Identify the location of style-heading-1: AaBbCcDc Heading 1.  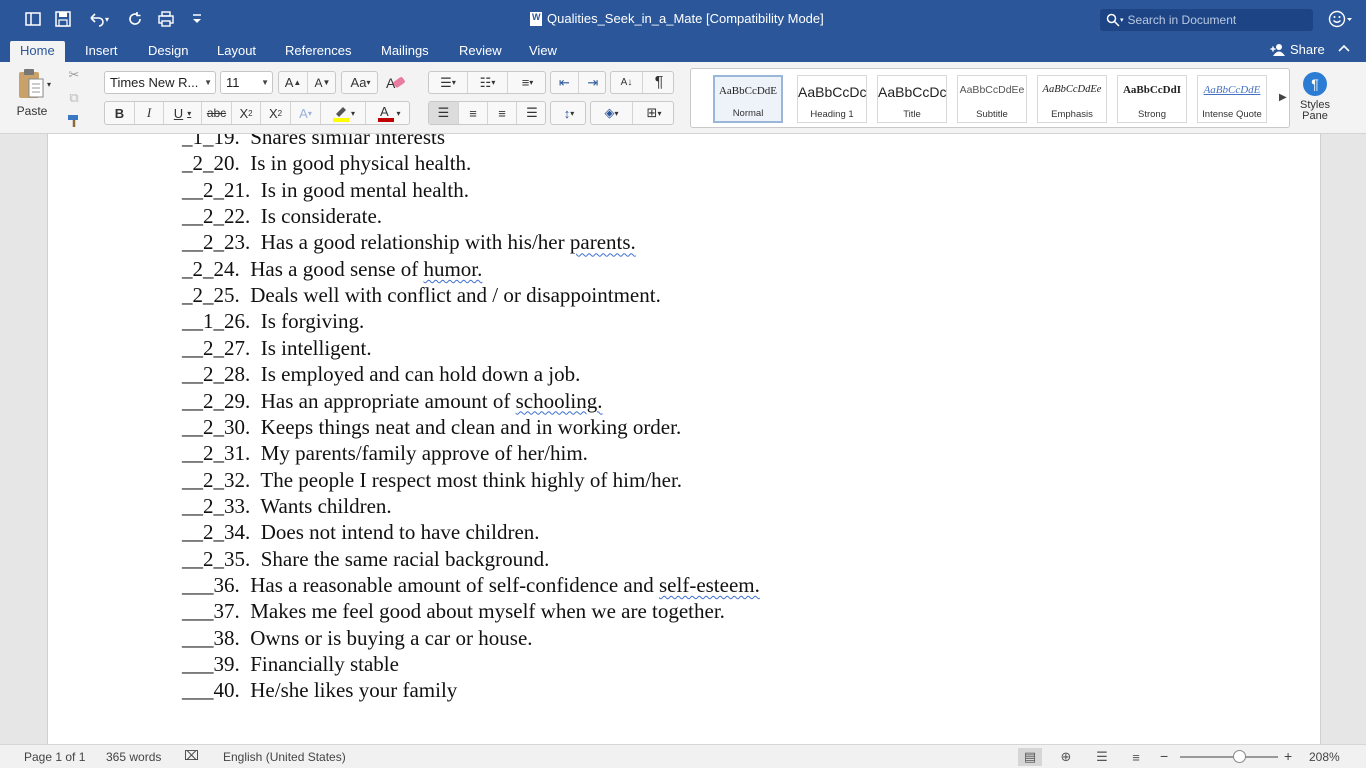
(832, 99).